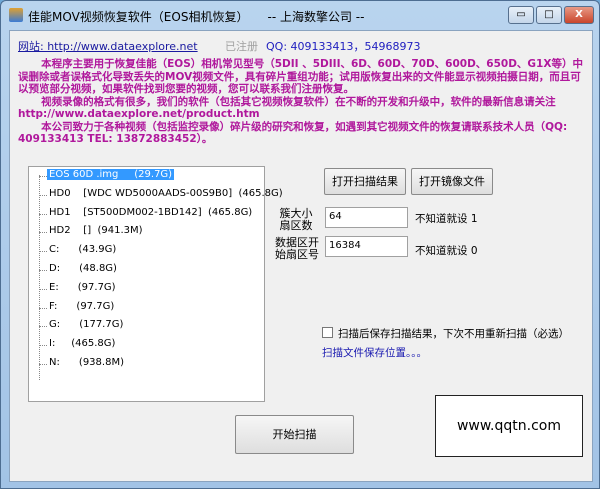 This screenshot has height=489, width=600. What do you see at coordinates (366, 217) in the screenshot?
I see `cluster-size-input: 64` at bounding box center [366, 217].